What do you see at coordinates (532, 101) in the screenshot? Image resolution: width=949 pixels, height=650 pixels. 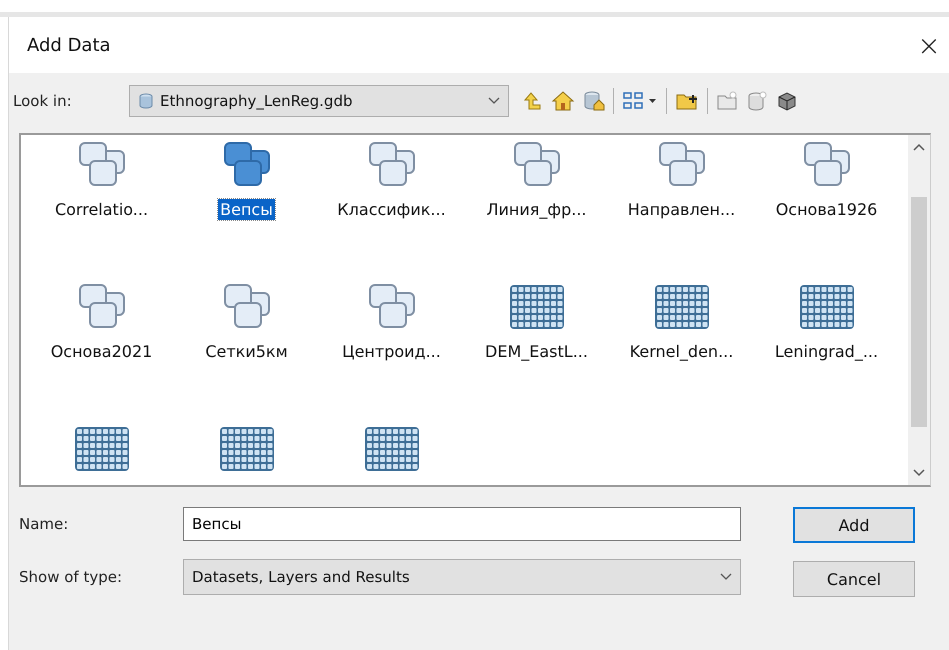 I see `up-arrow-icon` at bounding box center [532, 101].